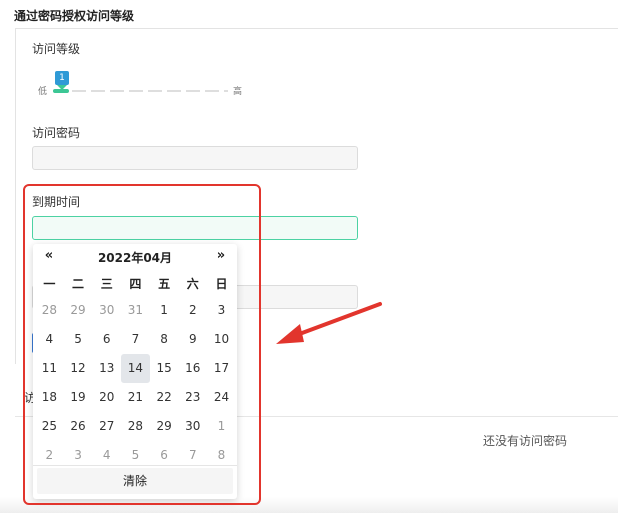 The width and height of the screenshot is (618, 513). I want to click on expiry-label: 到期时间, so click(56, 202).